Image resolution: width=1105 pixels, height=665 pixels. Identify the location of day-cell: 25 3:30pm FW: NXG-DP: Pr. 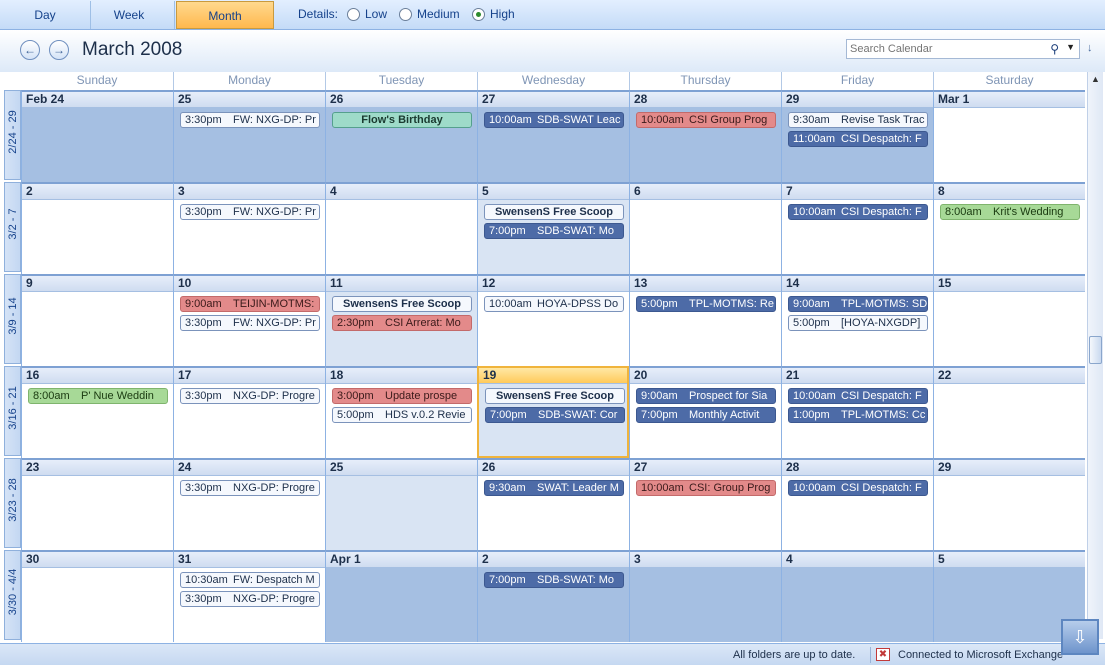
(249, 136).